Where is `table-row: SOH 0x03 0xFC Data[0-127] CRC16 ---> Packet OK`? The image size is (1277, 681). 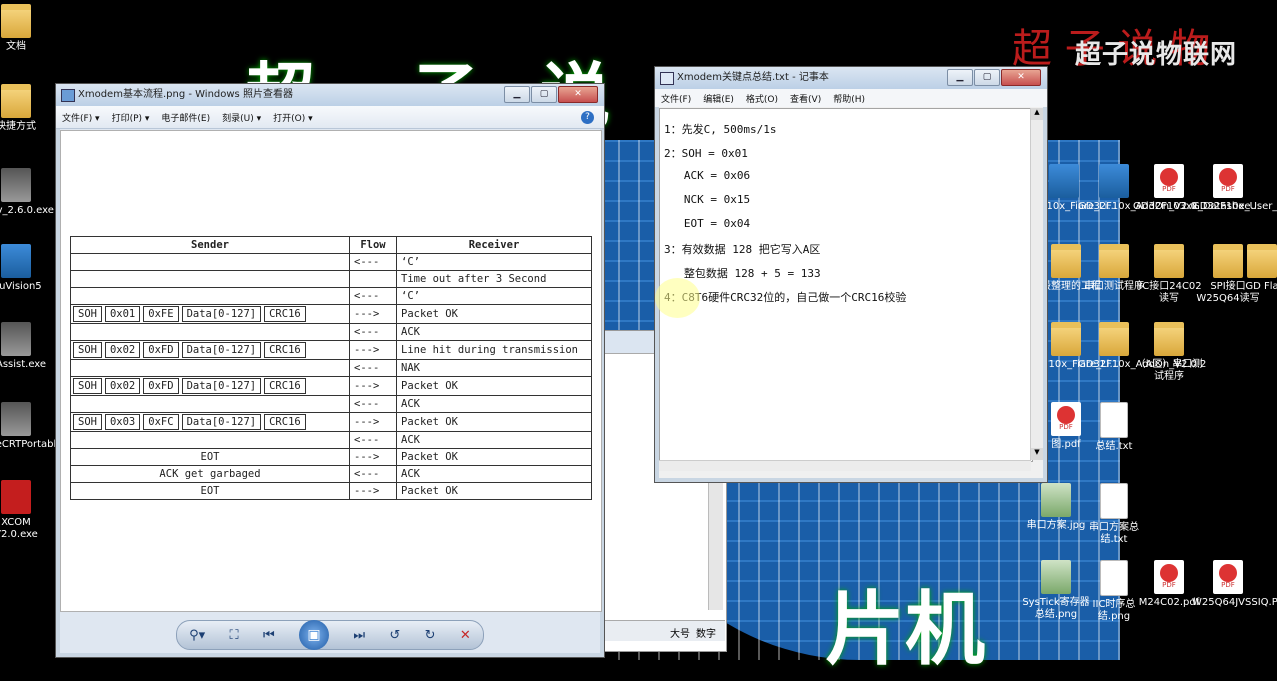
table-row: SOH 0x03 0xFC Data[0-127] CRC16 ---> Packet OK is located at coordinates (331, 422).